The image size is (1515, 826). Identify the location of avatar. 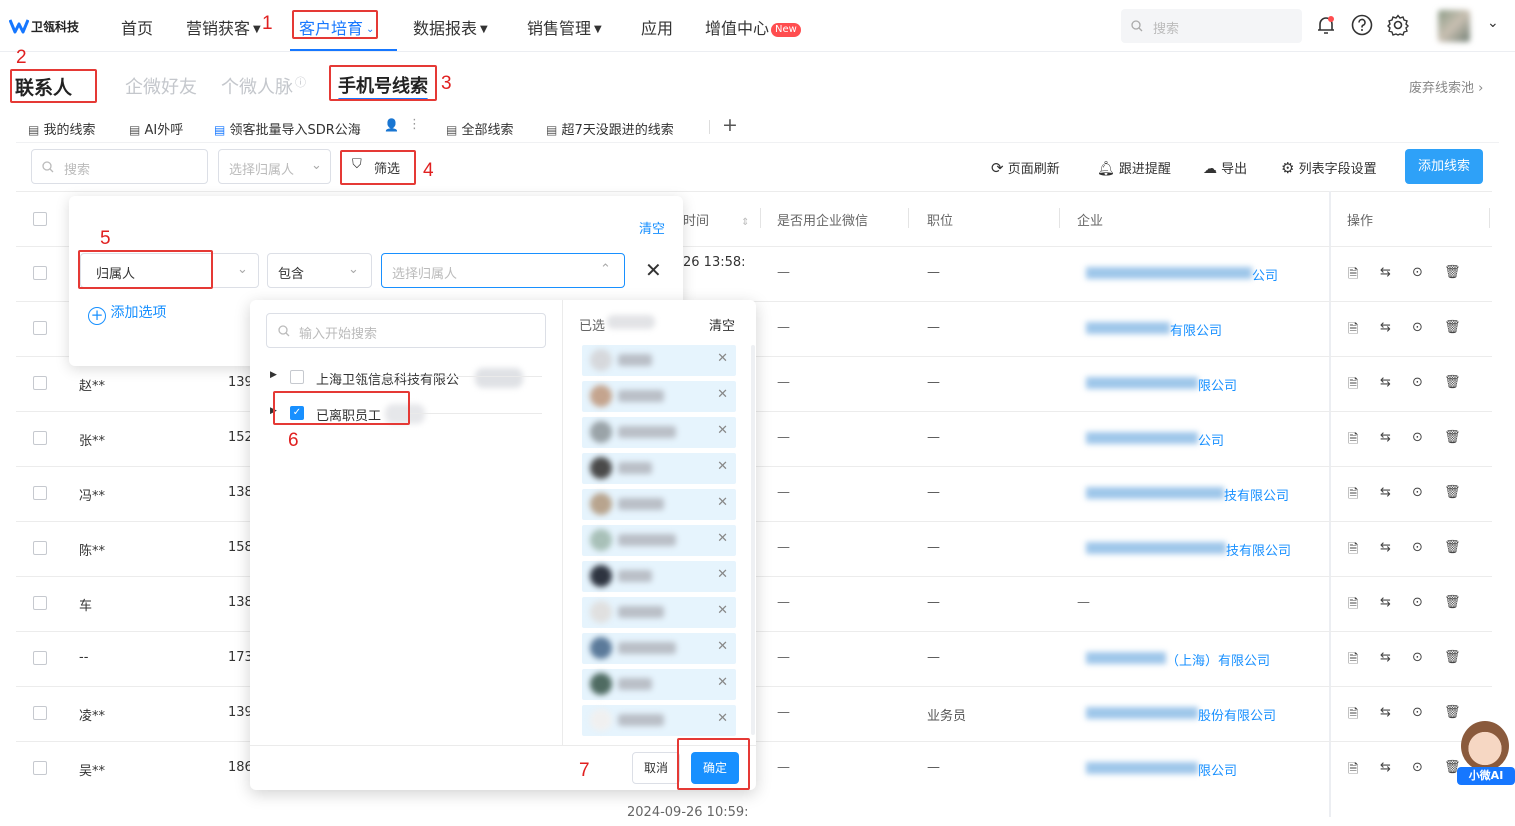
(1454, 26).